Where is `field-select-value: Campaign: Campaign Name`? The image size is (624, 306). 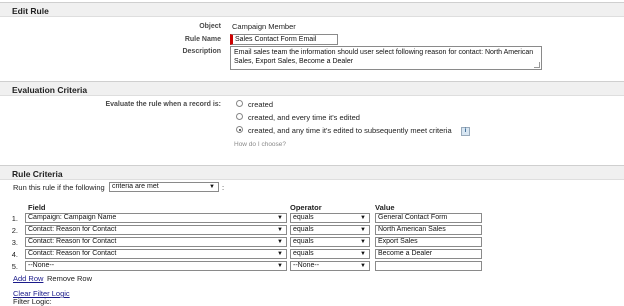
field-select-value: Campaign: Campaign Name is located at coordinates (72, 217).